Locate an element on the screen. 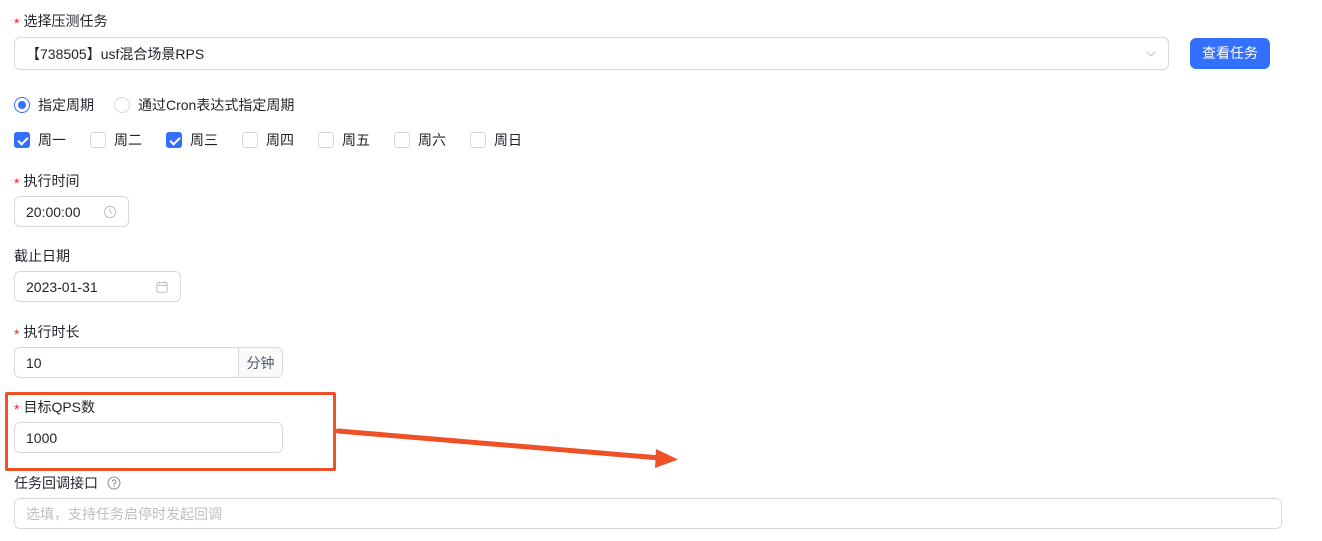 This screenshot has height=541, width=1322. exec-time-label-text: 执行时间 is located at coordinates (51, 181).